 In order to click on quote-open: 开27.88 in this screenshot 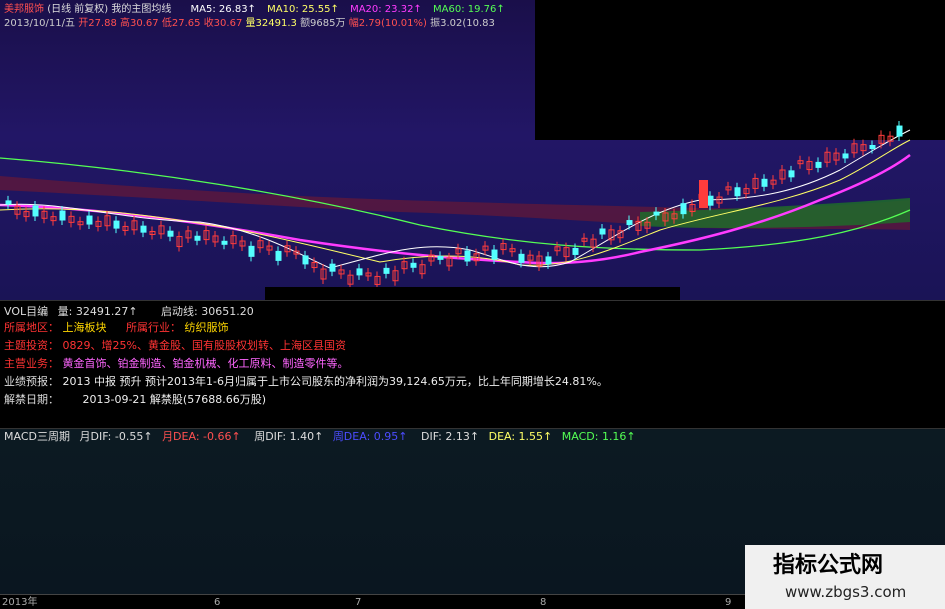, I will do `click(97, 23)`.